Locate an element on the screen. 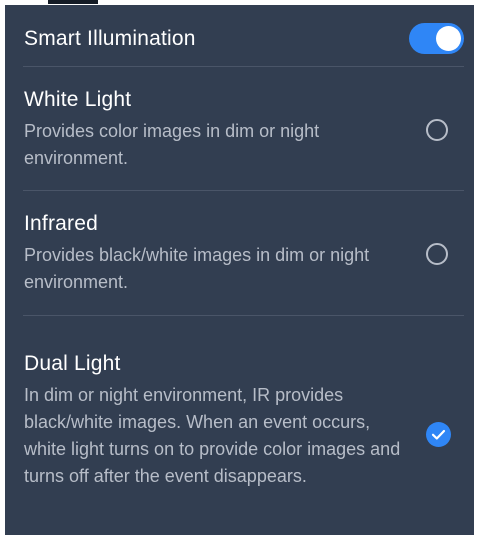  option-title: White Light is located at coordinates (78, 99).